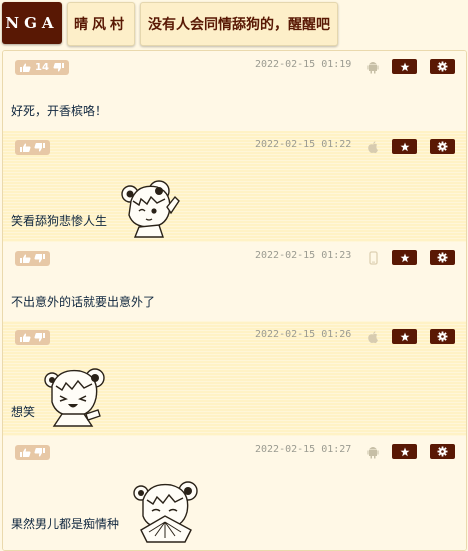 Image resolution: width=468 pixels, height=551 pixels. Describe the element at coordinates (83, 302) in the screenshot. I see `post-content: 不出意外的话就要出意外了` at that location.